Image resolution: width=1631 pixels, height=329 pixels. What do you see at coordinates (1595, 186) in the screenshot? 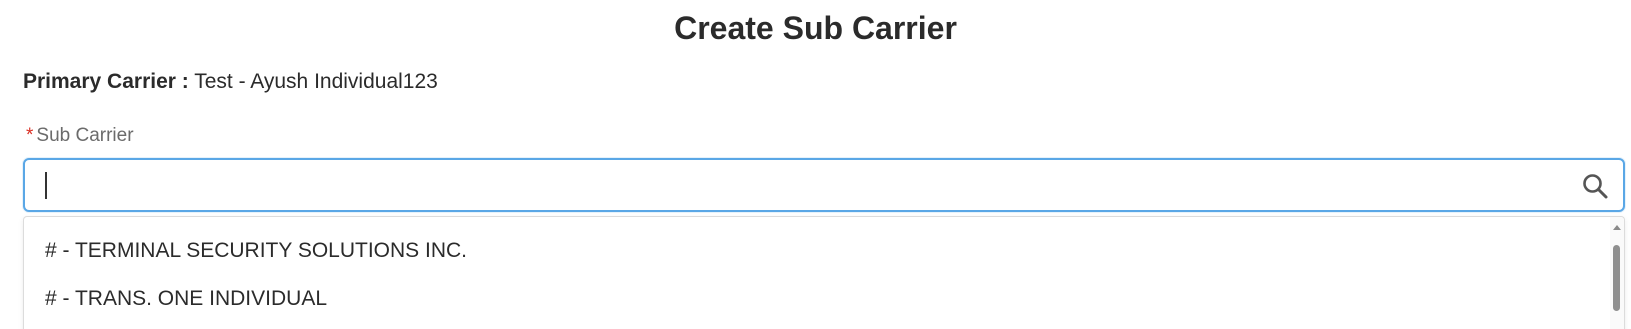
I see `search-icon` at bounding box center [1595, 186].